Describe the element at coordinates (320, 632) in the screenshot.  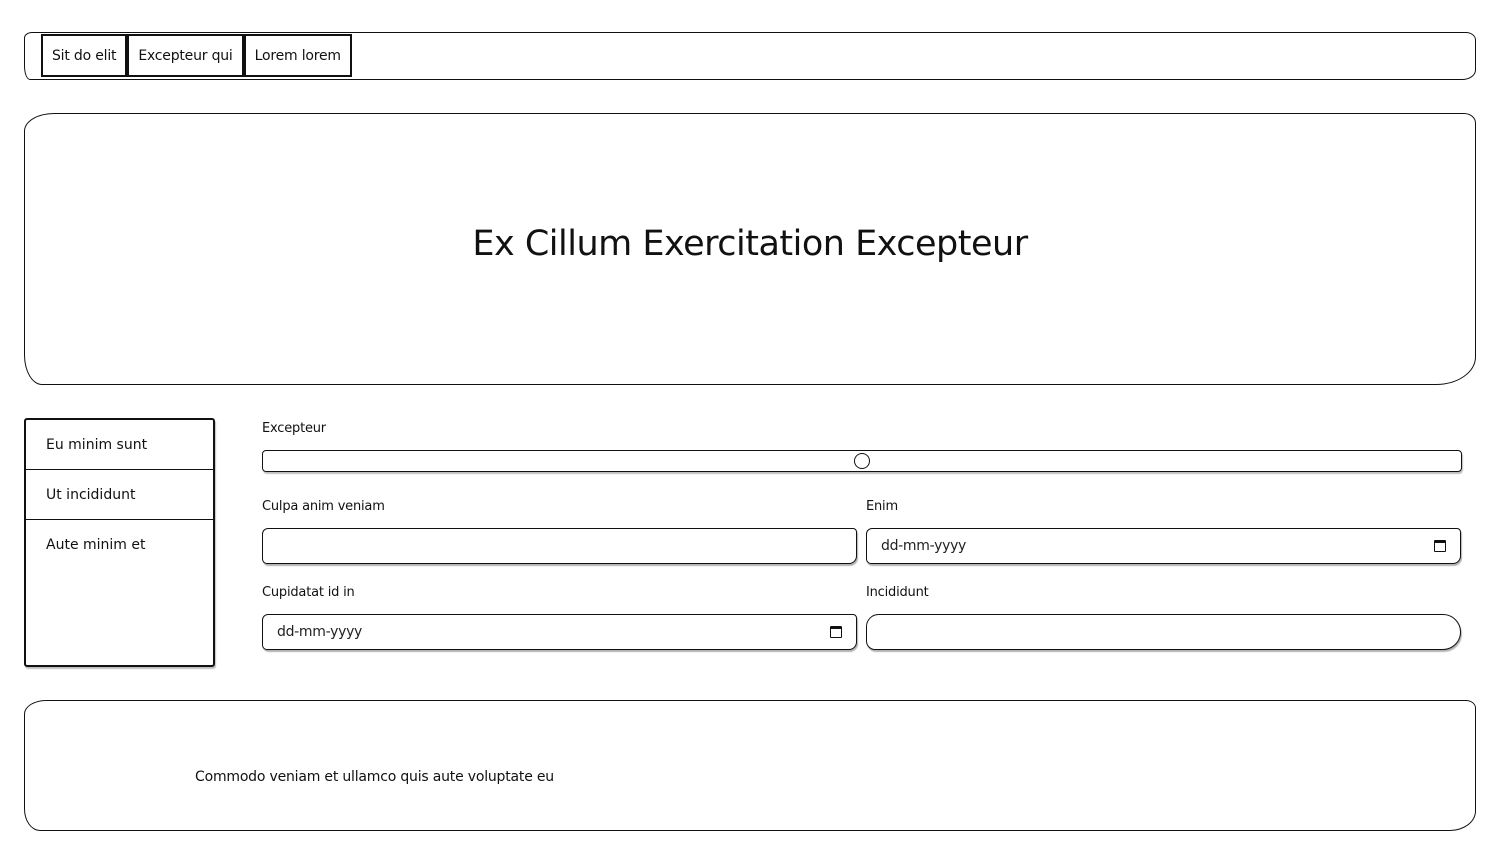
I see `cupidatat-date-placeholder: dd-mm-yyyy` at that location.